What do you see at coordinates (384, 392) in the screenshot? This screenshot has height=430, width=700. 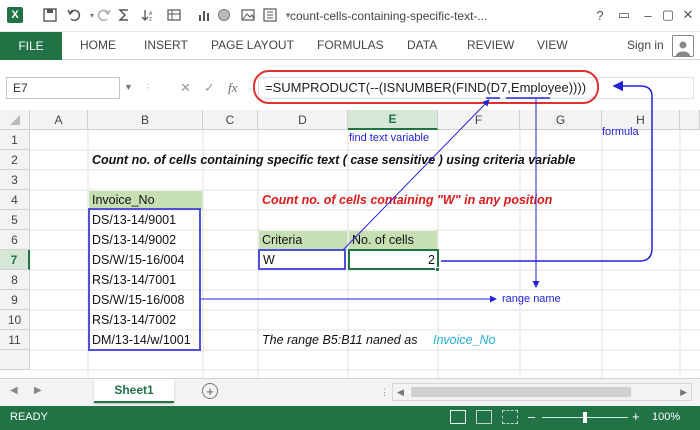 I see `sheet-split-grip-icon: ⋮` at bounding box center [384, 392].